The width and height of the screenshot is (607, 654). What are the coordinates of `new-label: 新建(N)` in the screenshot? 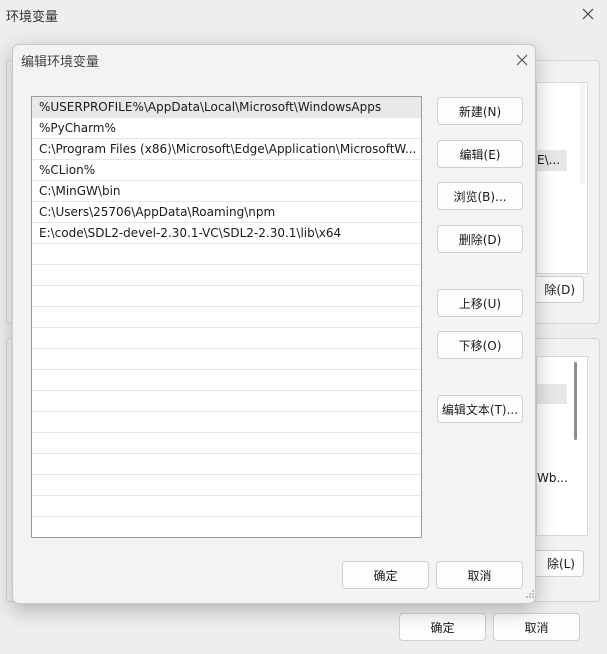 It's located at (480, 111).